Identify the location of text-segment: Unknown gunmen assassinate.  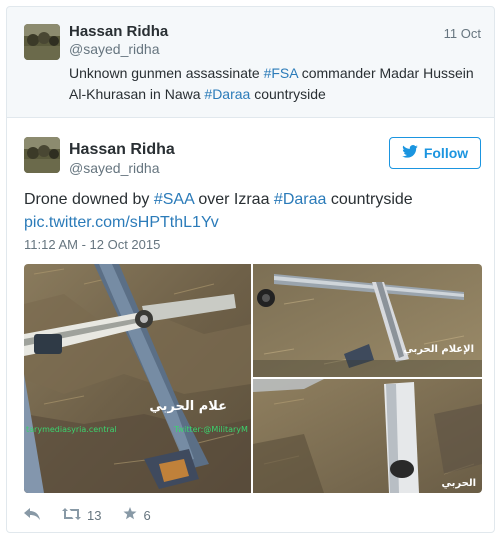
(166, 73).